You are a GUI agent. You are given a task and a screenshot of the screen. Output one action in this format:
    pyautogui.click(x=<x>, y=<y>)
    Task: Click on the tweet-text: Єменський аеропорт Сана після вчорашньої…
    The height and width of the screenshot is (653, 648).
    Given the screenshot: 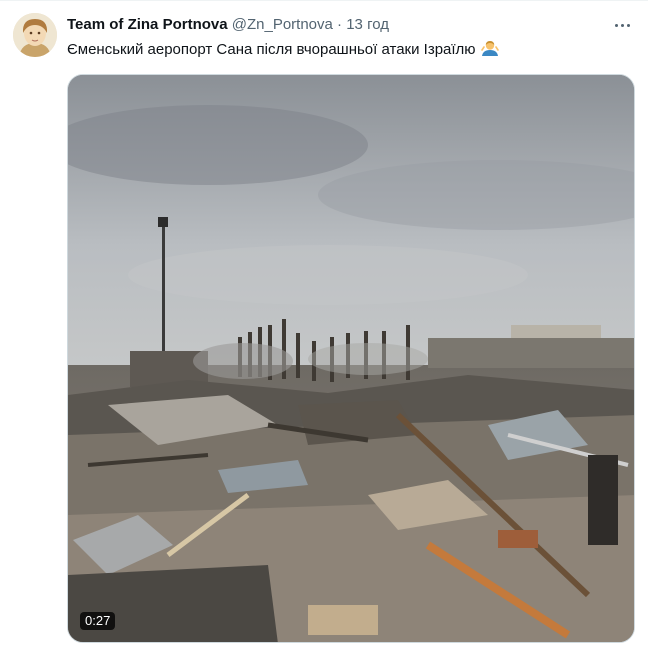 What is the action you would take?
    pyautogui.click(x=283, y=49)
    